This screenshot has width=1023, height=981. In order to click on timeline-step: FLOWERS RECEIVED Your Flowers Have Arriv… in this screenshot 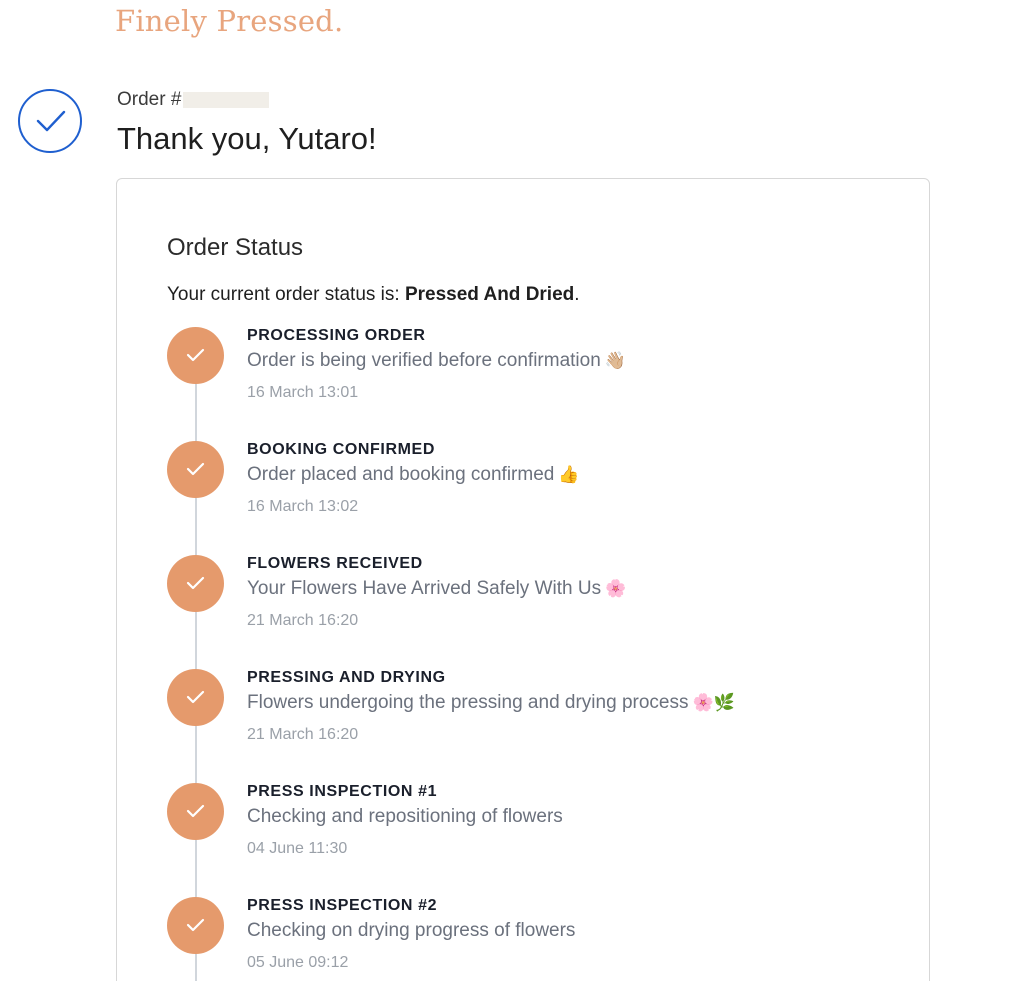, I will do `click(517, 605)`.